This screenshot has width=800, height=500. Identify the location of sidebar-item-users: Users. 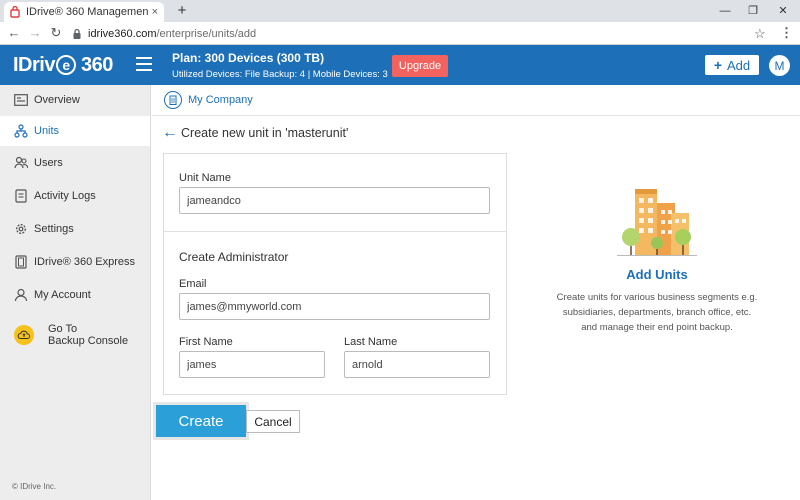
(75, 163).